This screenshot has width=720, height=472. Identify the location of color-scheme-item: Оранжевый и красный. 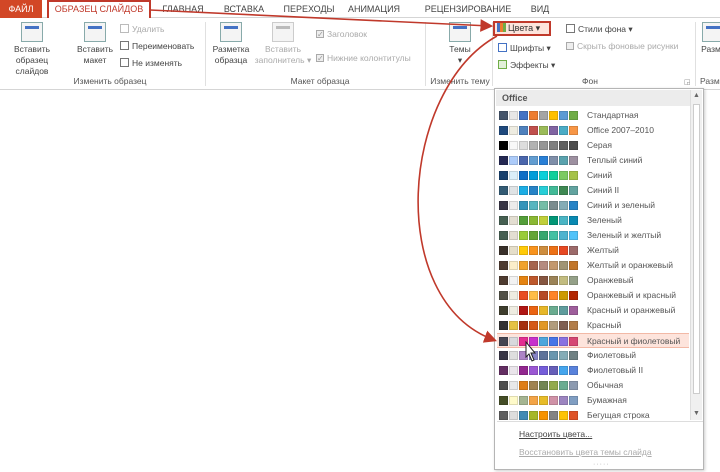
(593, 295).